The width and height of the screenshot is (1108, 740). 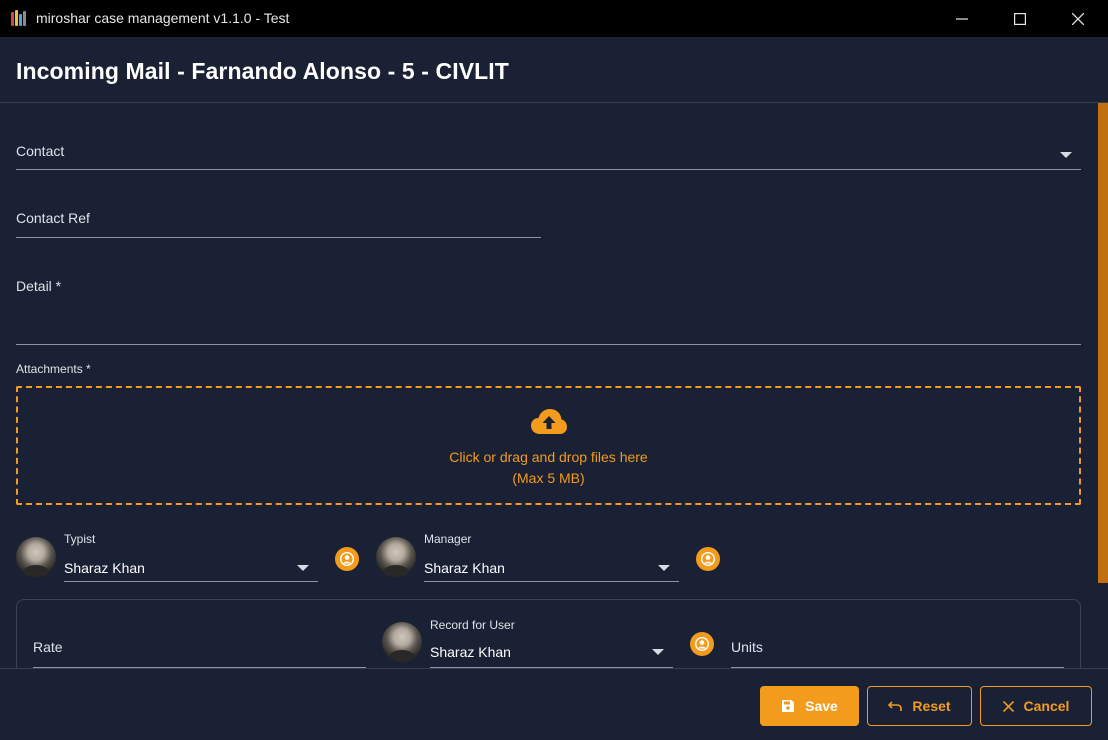 I want to click on scrollbar-thumb, so click(x=1103, y=343).